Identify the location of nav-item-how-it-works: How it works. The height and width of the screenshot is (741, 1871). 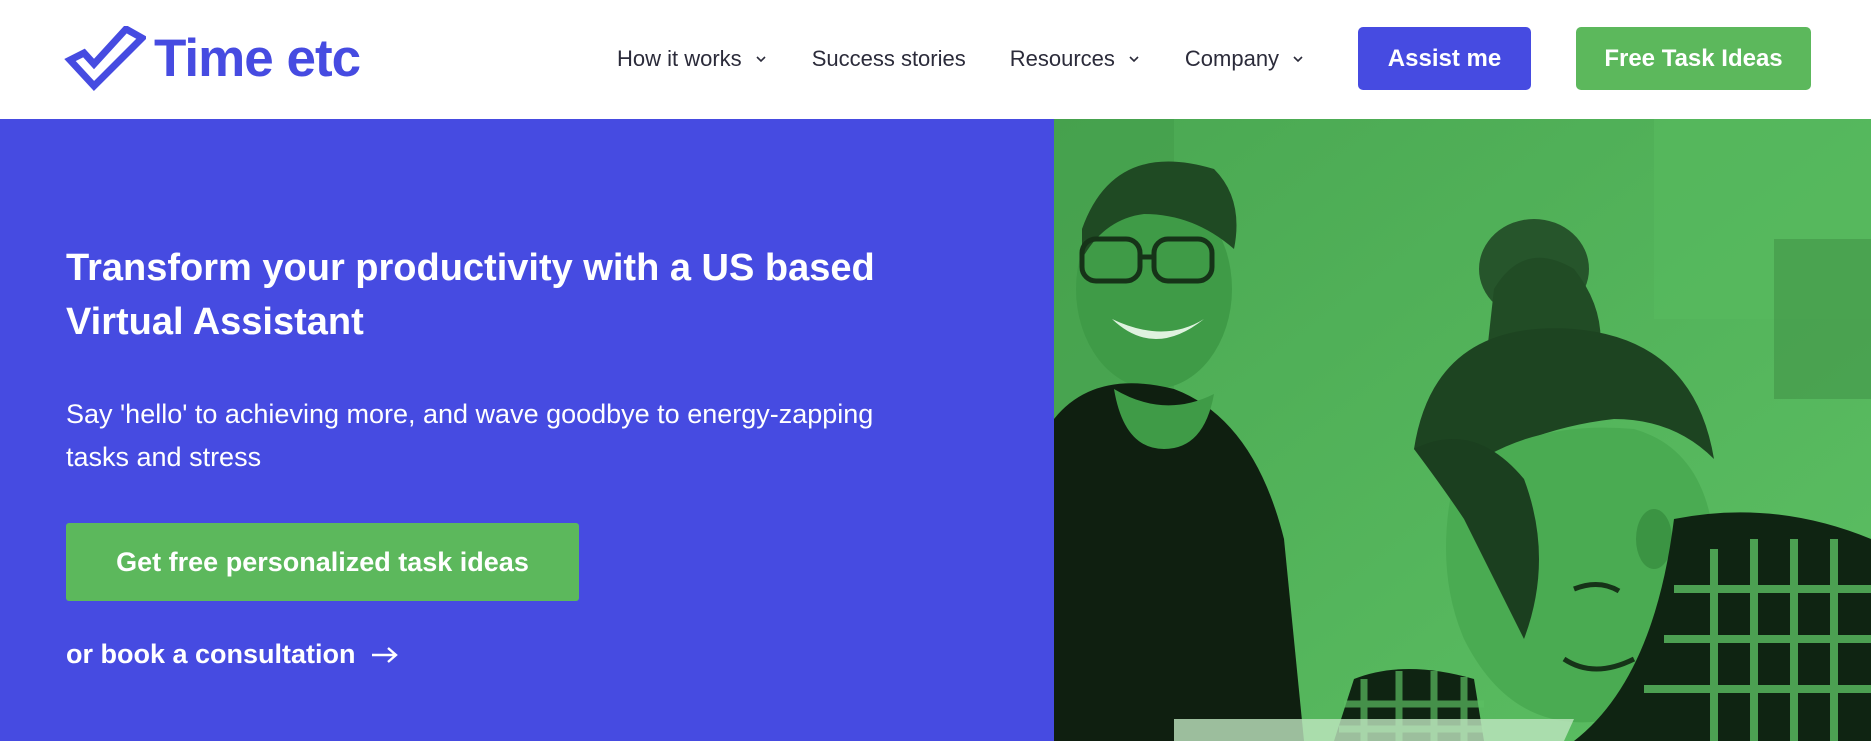
(692, 59).